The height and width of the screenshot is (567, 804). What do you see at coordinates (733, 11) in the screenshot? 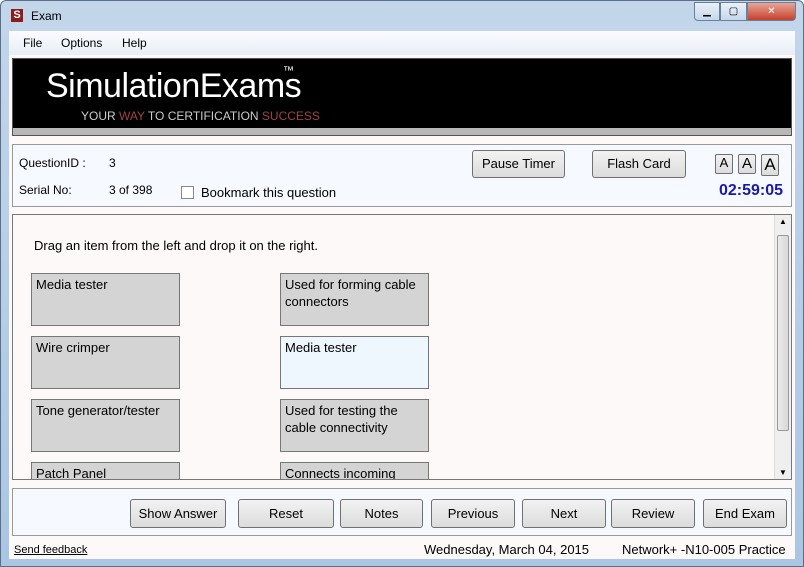
I see `maximize-button: ▢` at bounding box center [733, 11].